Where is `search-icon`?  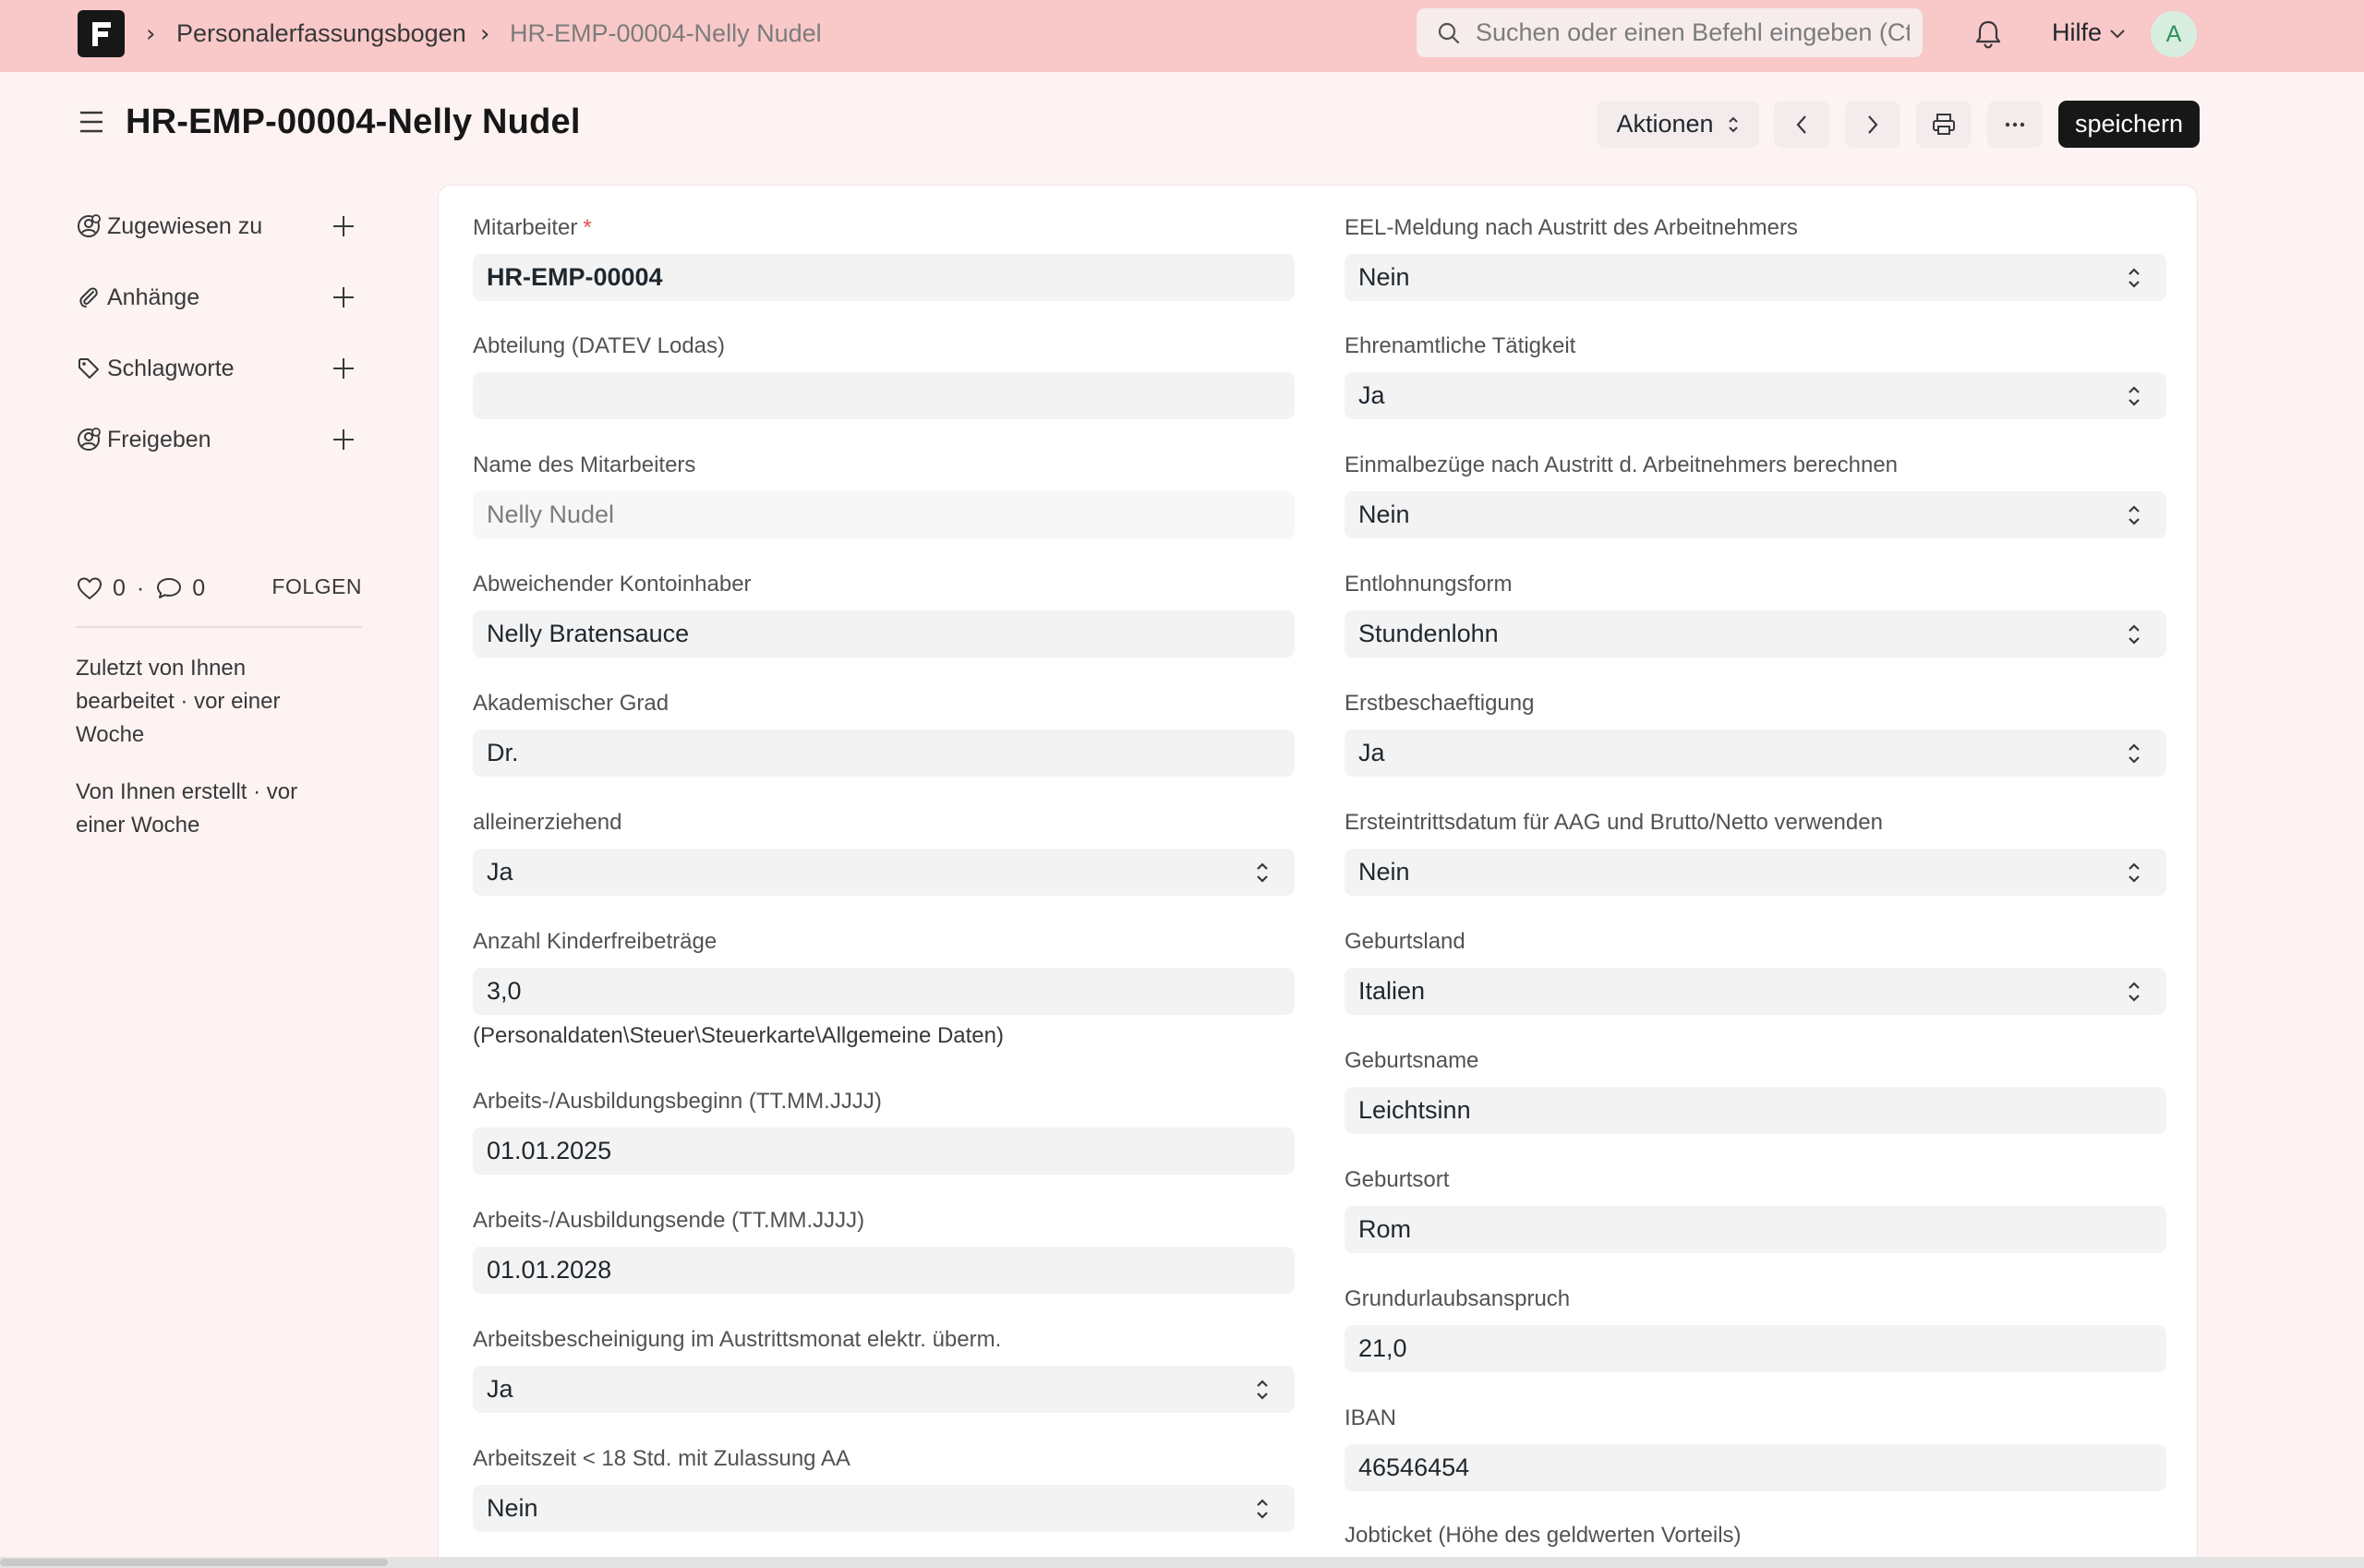 search-icon is located at coordinates (1449, 32).